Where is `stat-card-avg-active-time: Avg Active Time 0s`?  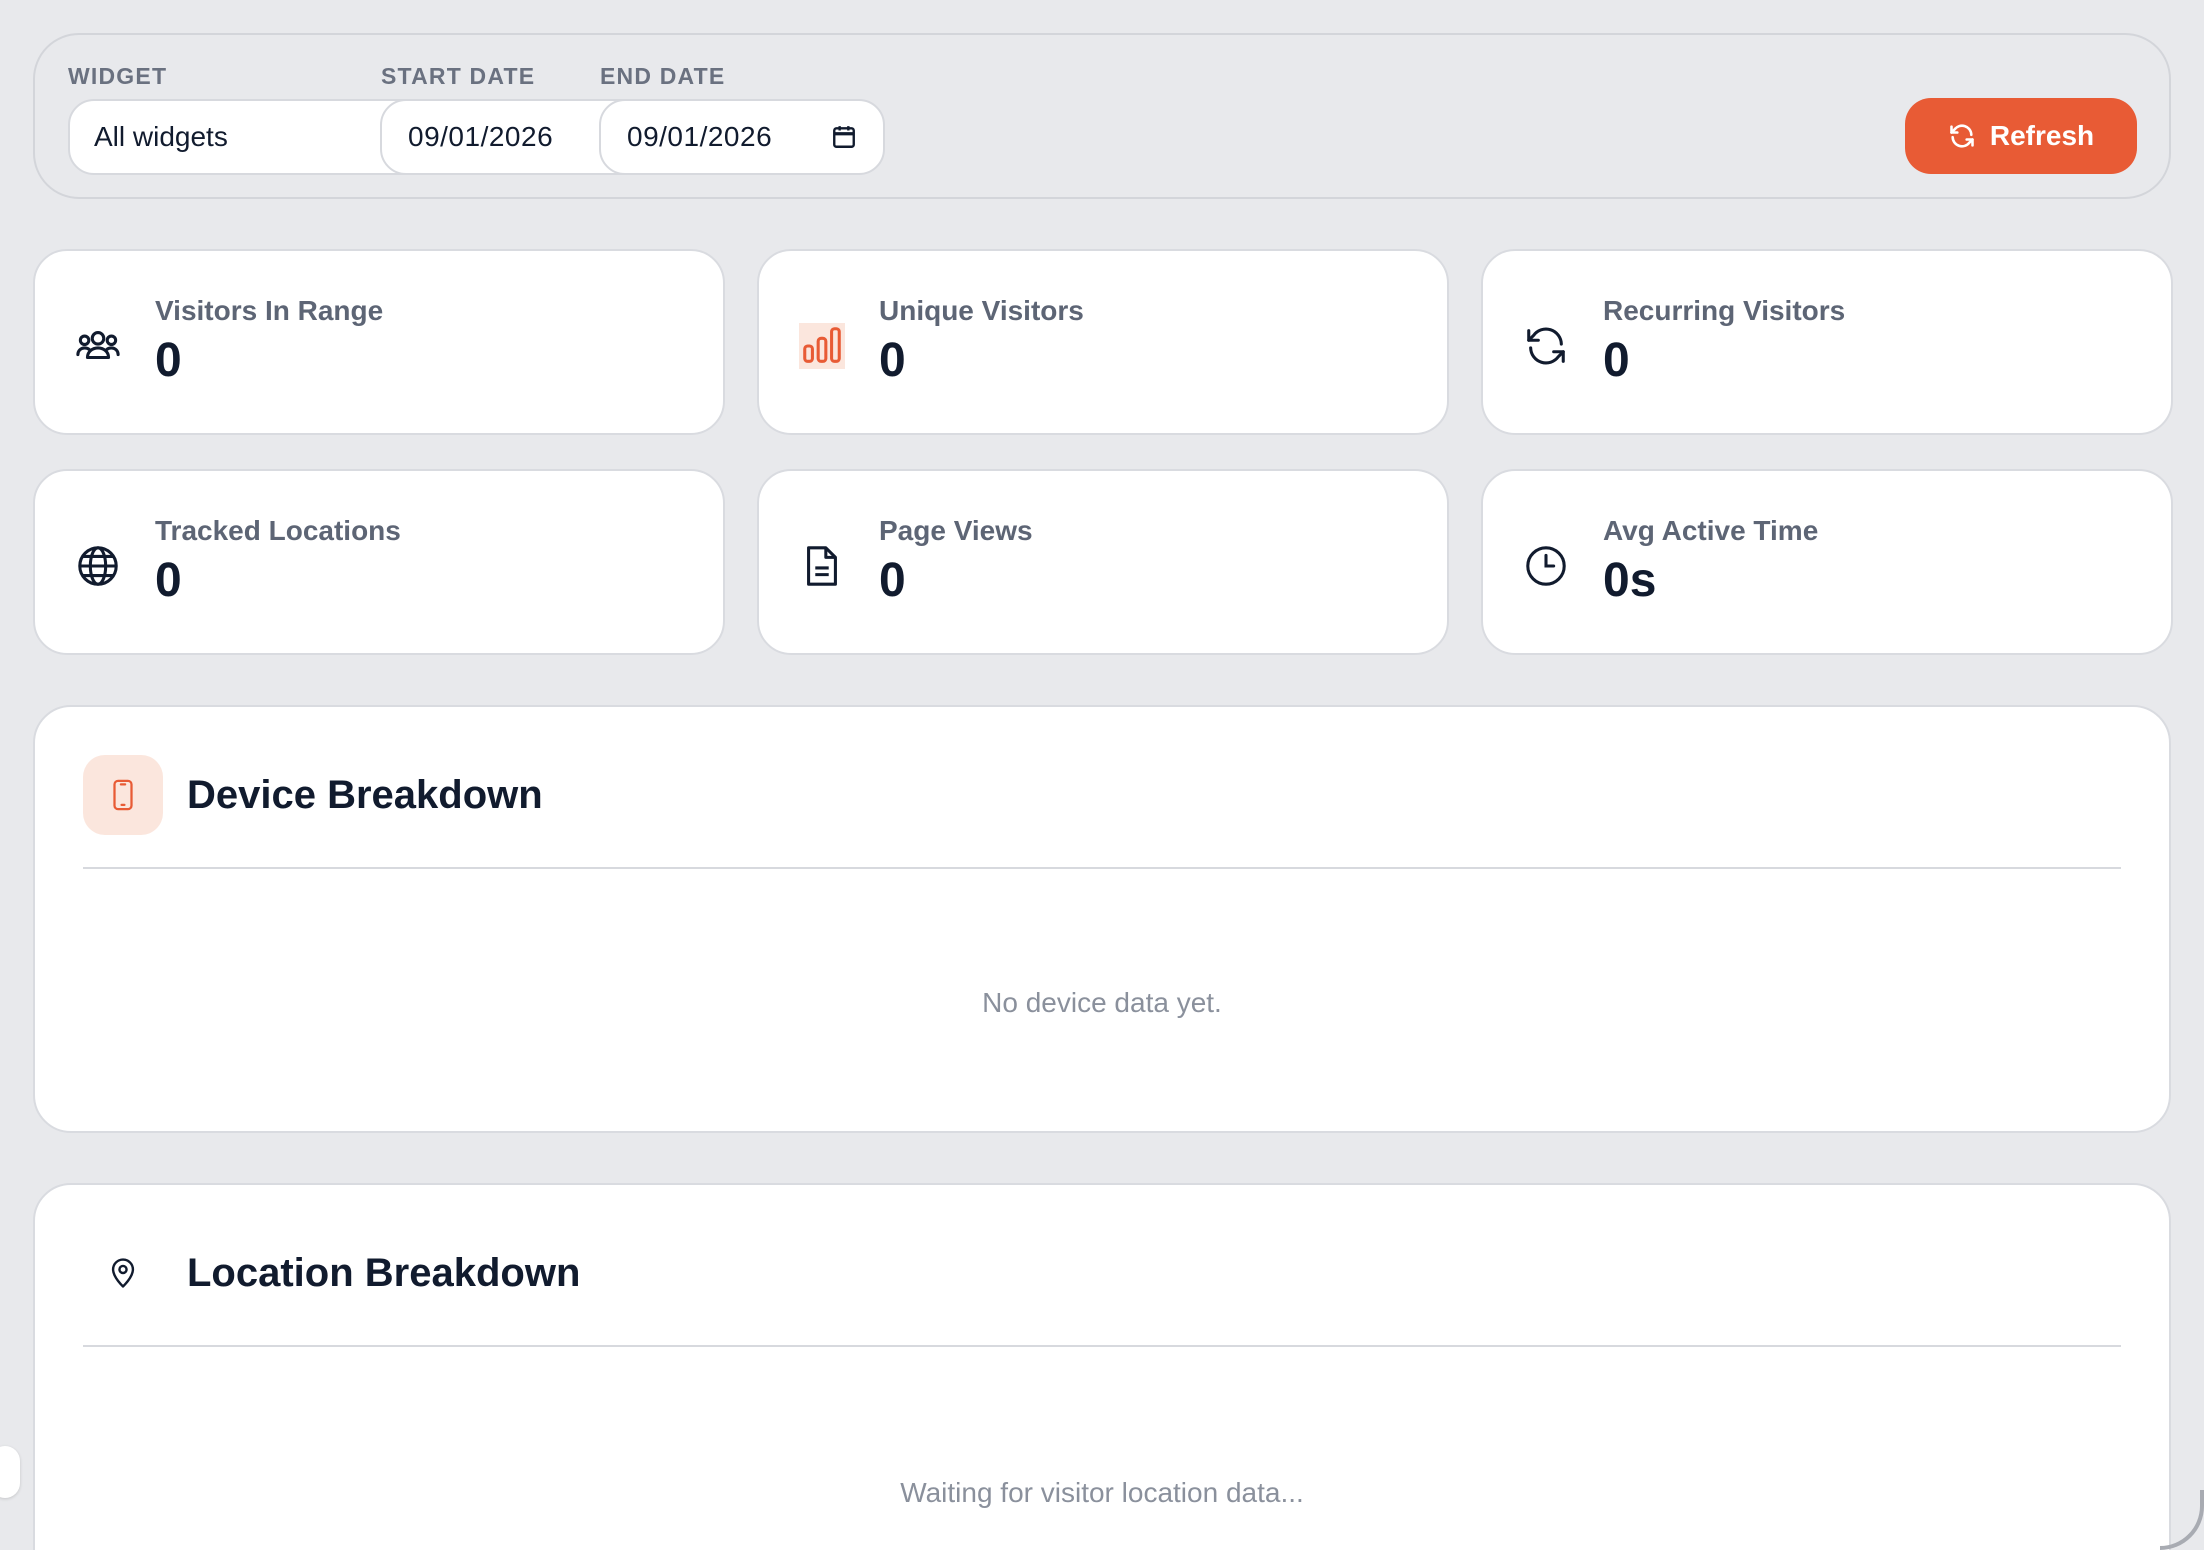 stat-card-avg-active-time: Avg Active Time 0s is located at coordinates (1827, 562).